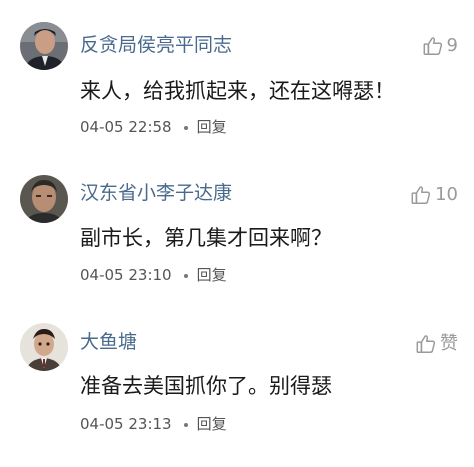  I want to click on timestamp: 04-05 22:58, so click(126, 127).